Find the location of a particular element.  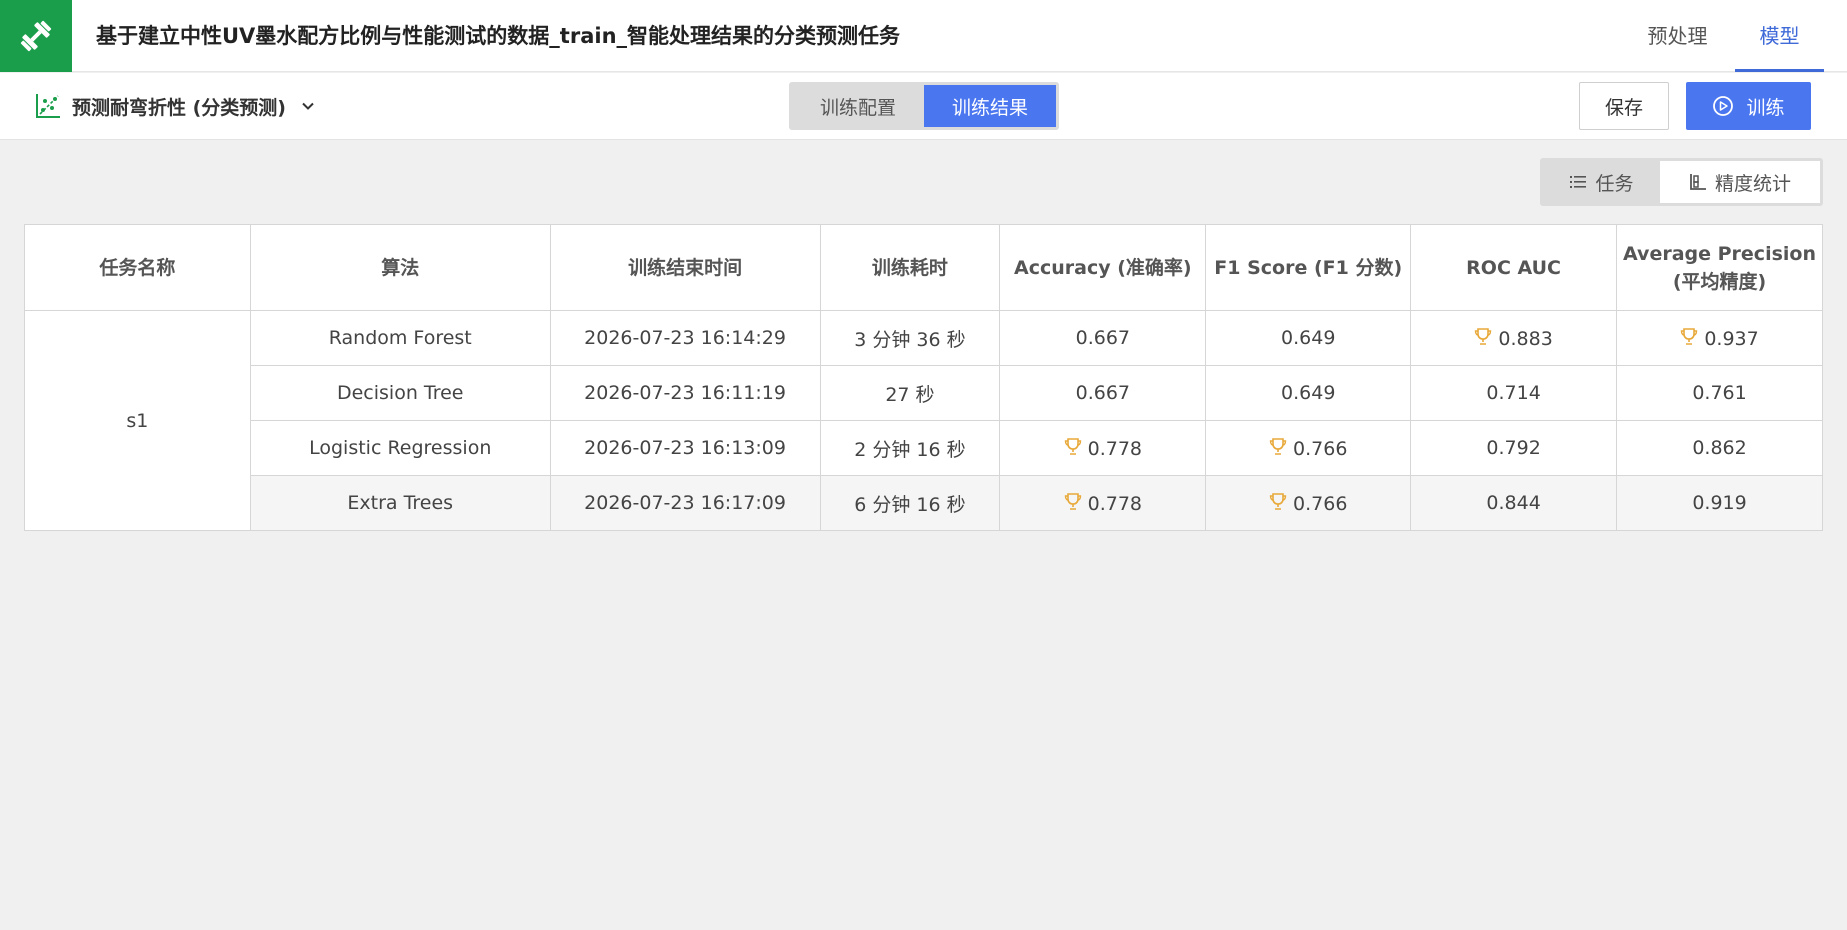

avg-precision-cell: 0.761 is located at coordinates (1719, 393).